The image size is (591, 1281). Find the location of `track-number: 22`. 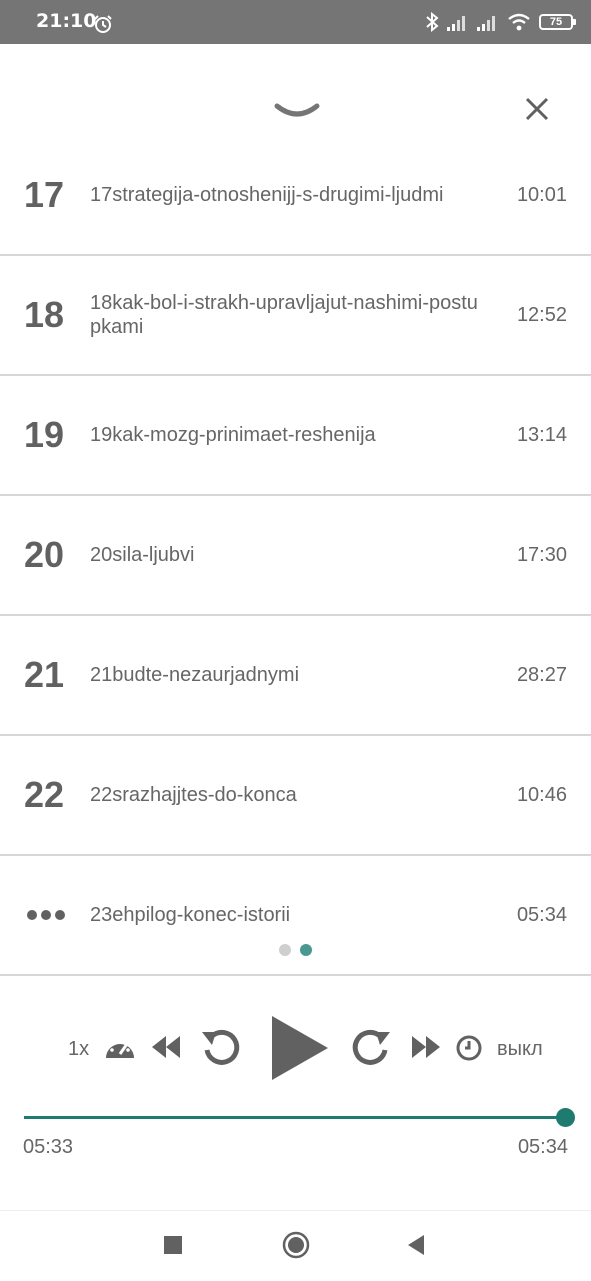

track-number: 22 is located at coordinates (44, 794).